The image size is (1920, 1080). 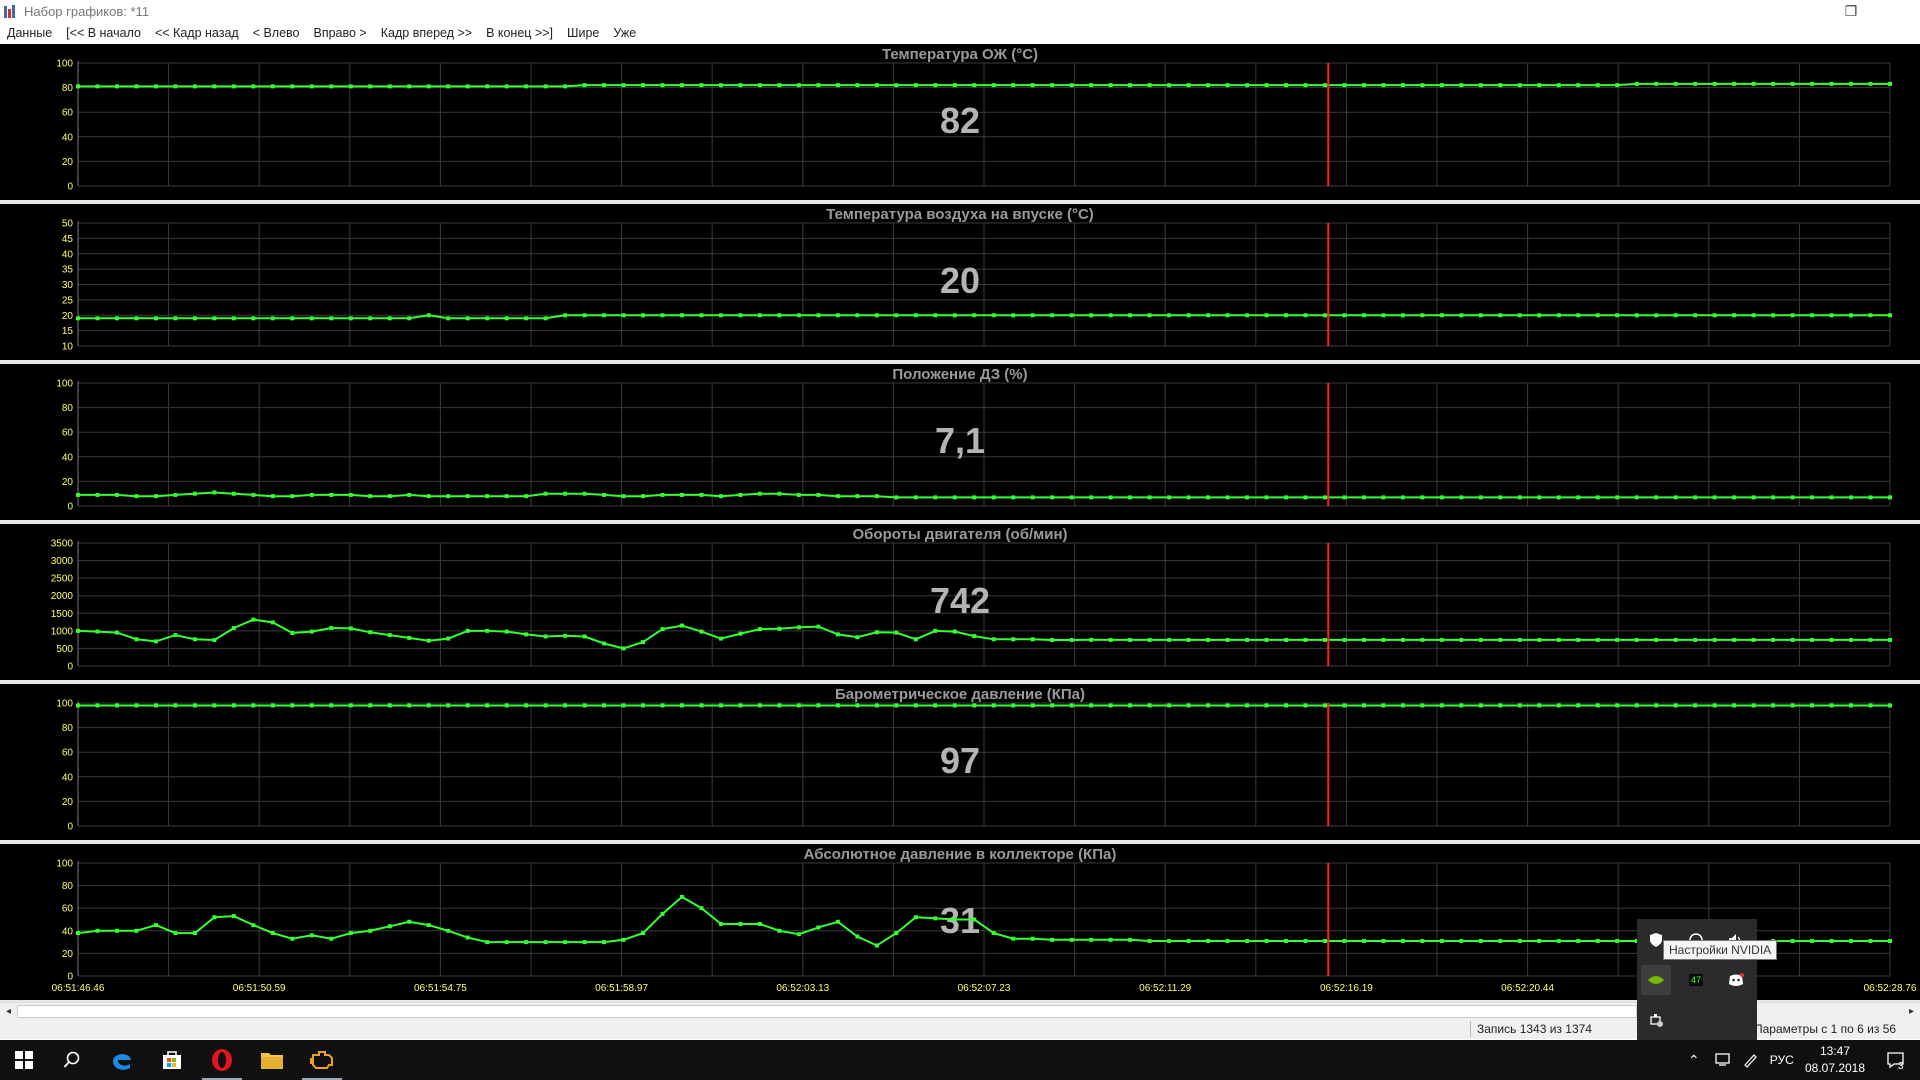 What do you see at coordinates (519, 33) in the screenshot?
I see `menu-to-end: В конец >>]` at bounding box center [519, 33].